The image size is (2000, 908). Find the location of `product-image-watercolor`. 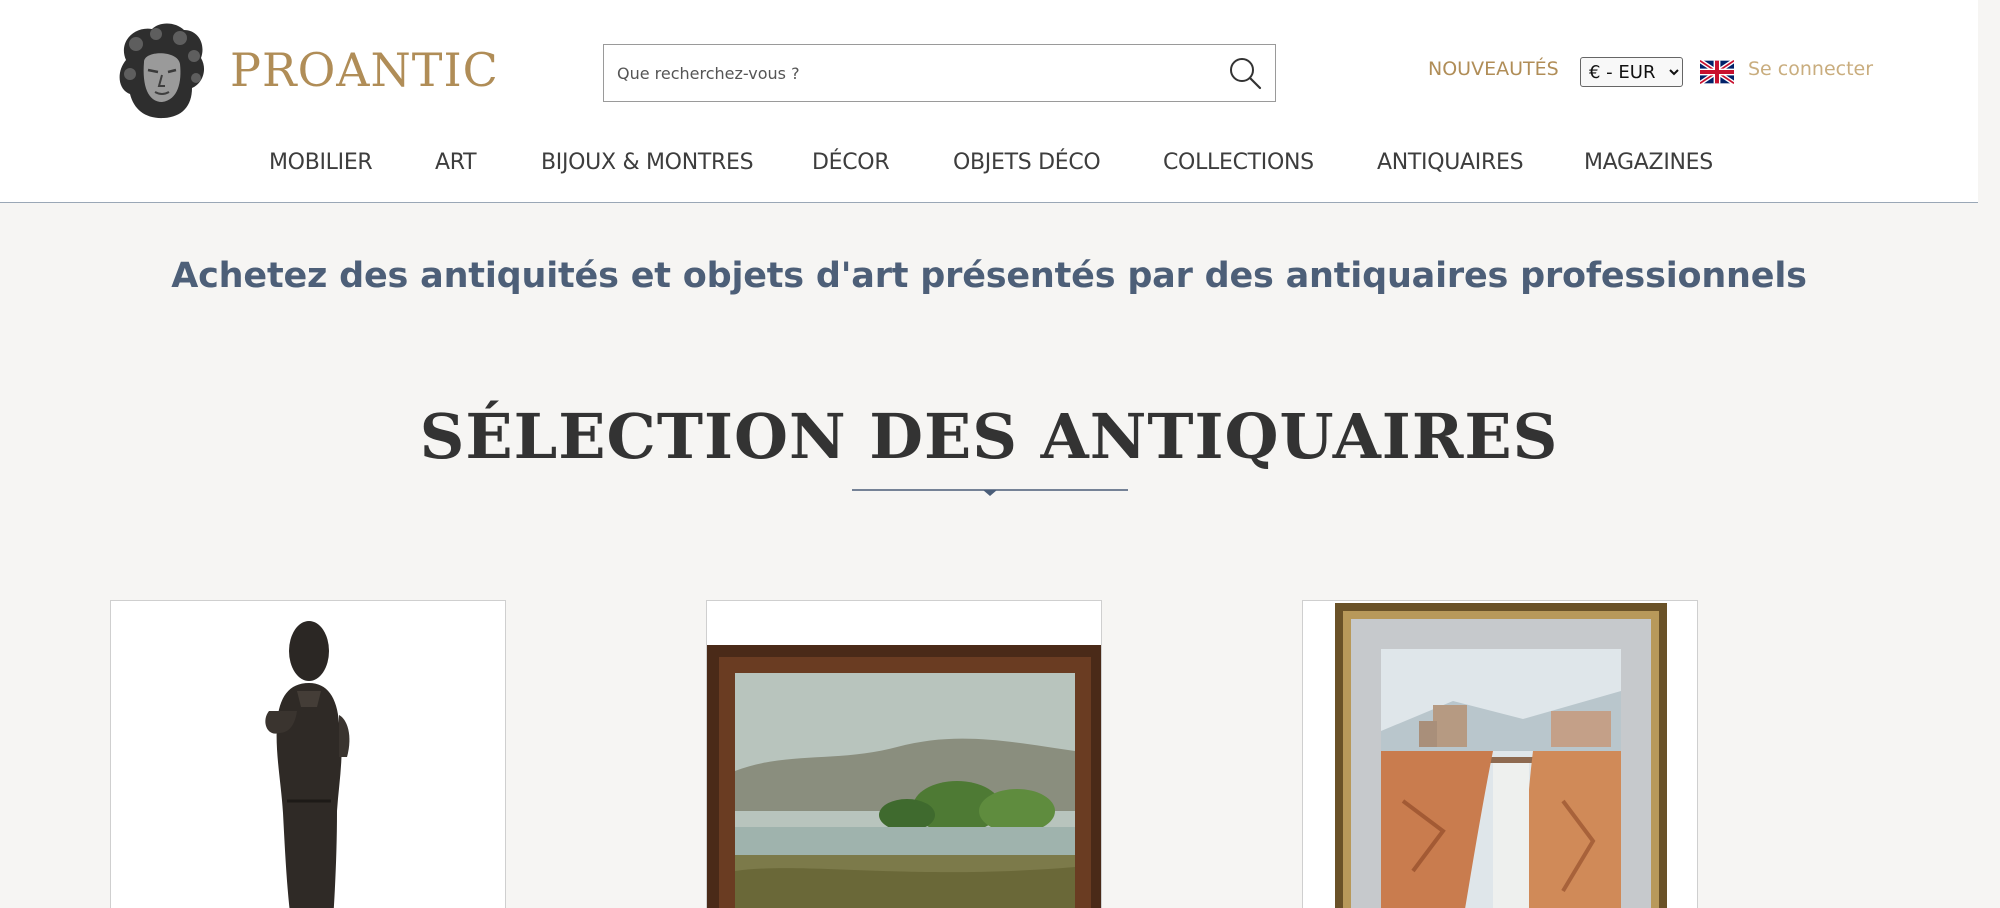

product-image-watercolor is located at coordinates (1500, 754).